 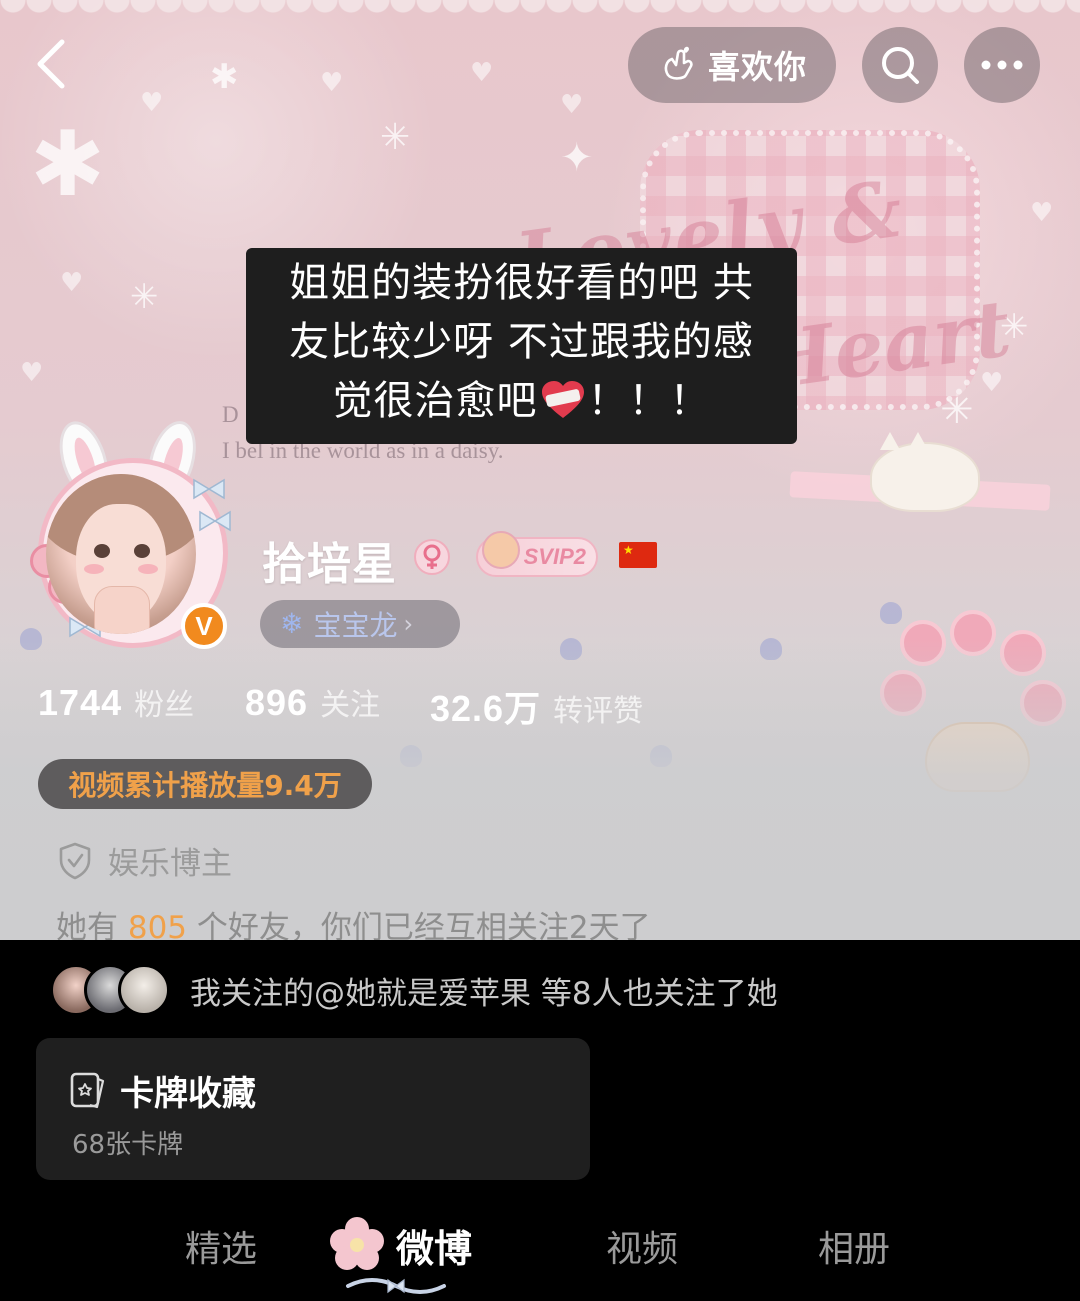 I want to click on mutual-followers-text: 我关注的@她就是爱苹果 等8人也关注了她, so click(x=484, y=993).